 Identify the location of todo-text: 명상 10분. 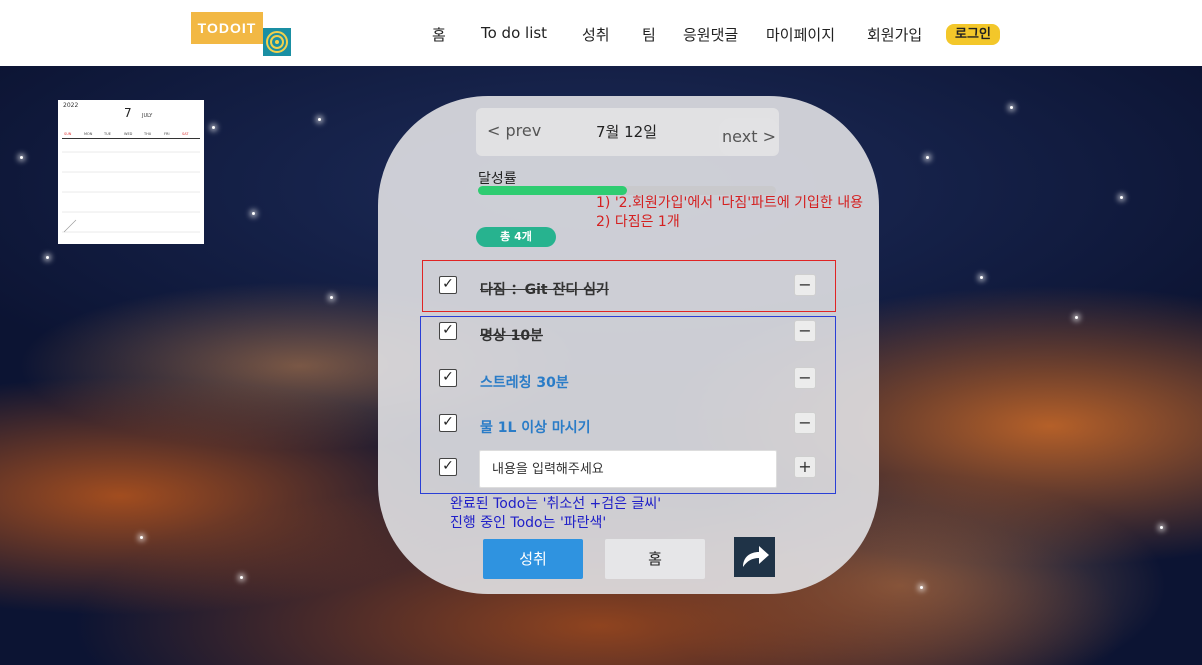
(511, 336).